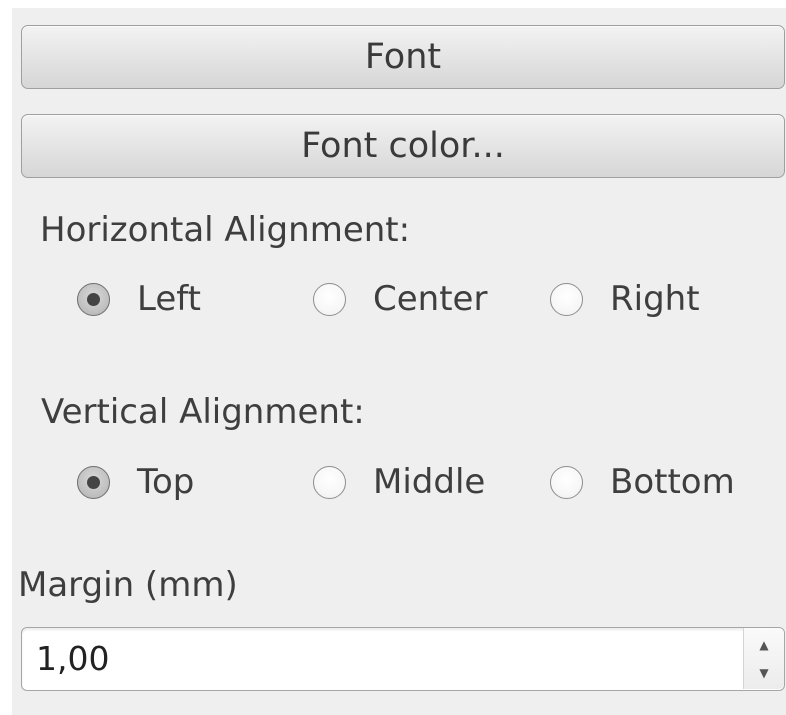 The image size is (786, 715). What do you see at coordinates (429, 482) in the screenshot?
I see `radio-label: Middle` at bounding box center [429, 482].